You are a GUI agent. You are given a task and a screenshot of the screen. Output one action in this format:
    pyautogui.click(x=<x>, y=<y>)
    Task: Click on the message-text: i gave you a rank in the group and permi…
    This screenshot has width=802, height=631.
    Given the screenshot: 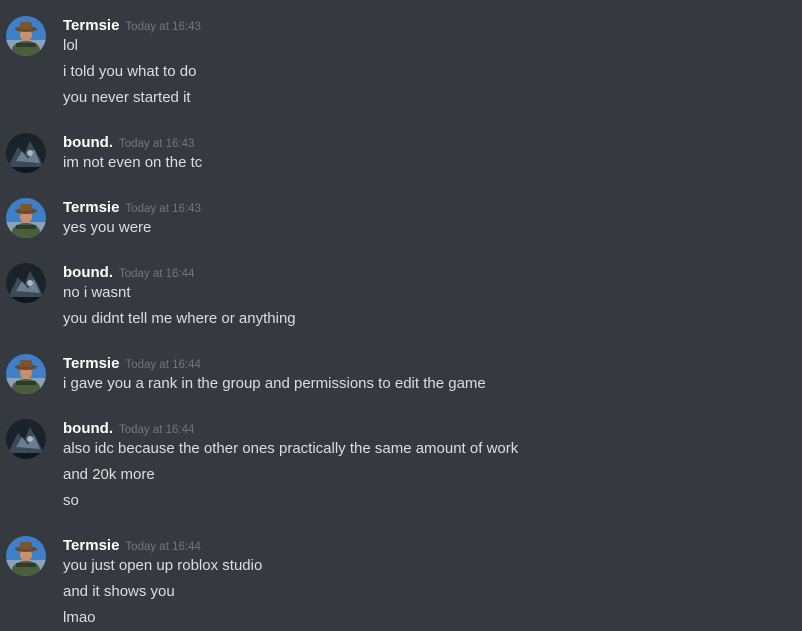 What is the action you would take?
    pyautogui.click(x=274, y=383)
    